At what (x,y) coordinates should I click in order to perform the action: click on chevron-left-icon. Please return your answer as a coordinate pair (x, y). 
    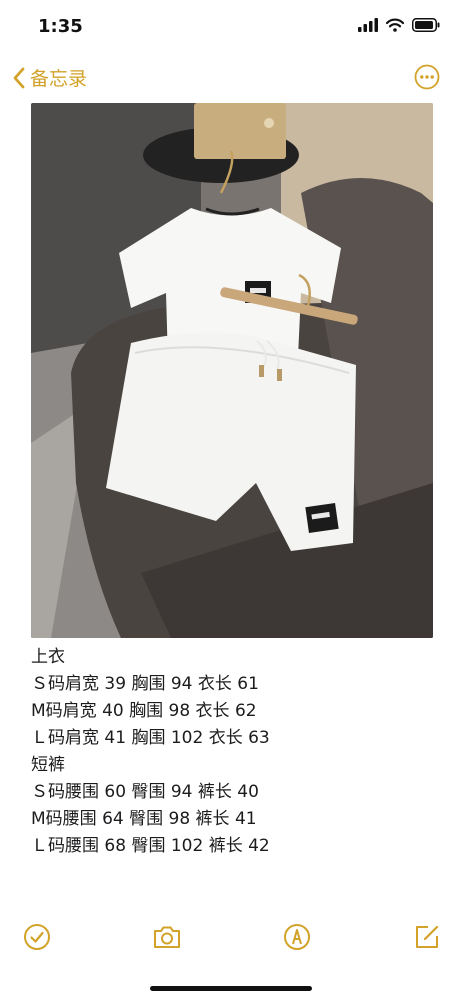
    Looking at the image, I should click on (19, 77).